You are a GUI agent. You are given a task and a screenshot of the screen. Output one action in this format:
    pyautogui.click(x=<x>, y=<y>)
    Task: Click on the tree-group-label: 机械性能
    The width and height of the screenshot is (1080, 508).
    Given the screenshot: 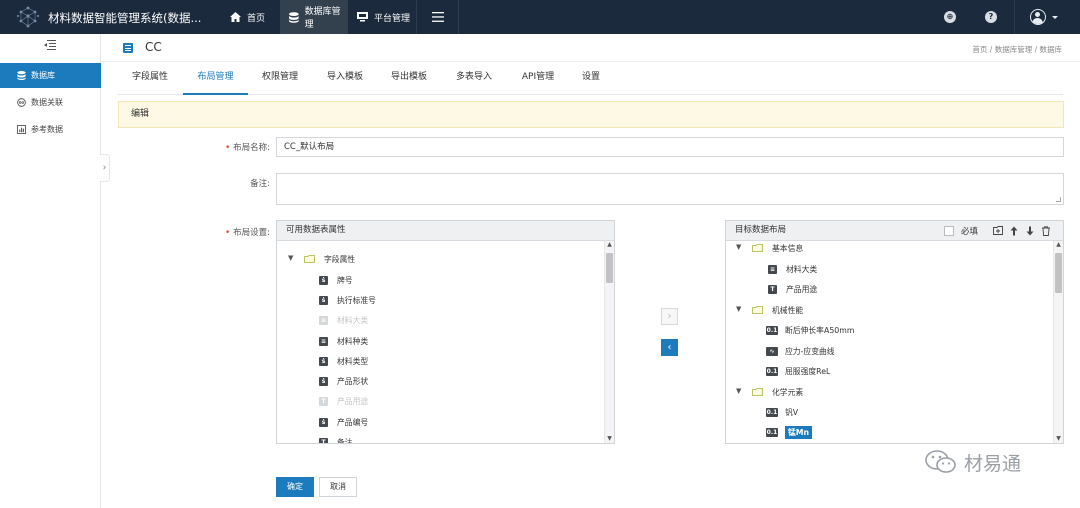 What is the action you would take?
    pyautogui.click(x=788, y=310)
    